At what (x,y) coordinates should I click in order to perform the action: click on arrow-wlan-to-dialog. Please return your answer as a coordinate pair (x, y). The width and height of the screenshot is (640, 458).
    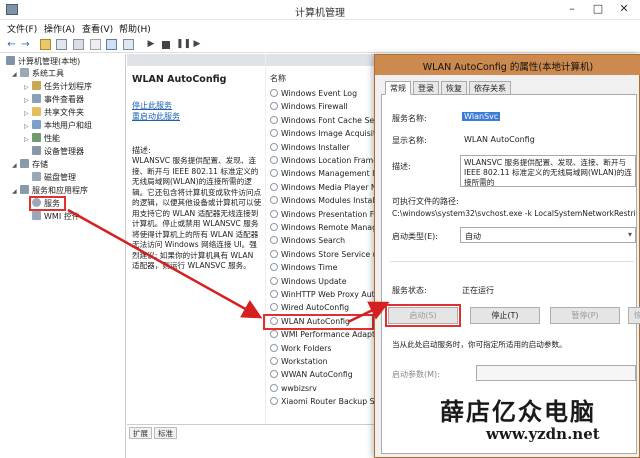
    Looking at the image, I should click on (368, 312).